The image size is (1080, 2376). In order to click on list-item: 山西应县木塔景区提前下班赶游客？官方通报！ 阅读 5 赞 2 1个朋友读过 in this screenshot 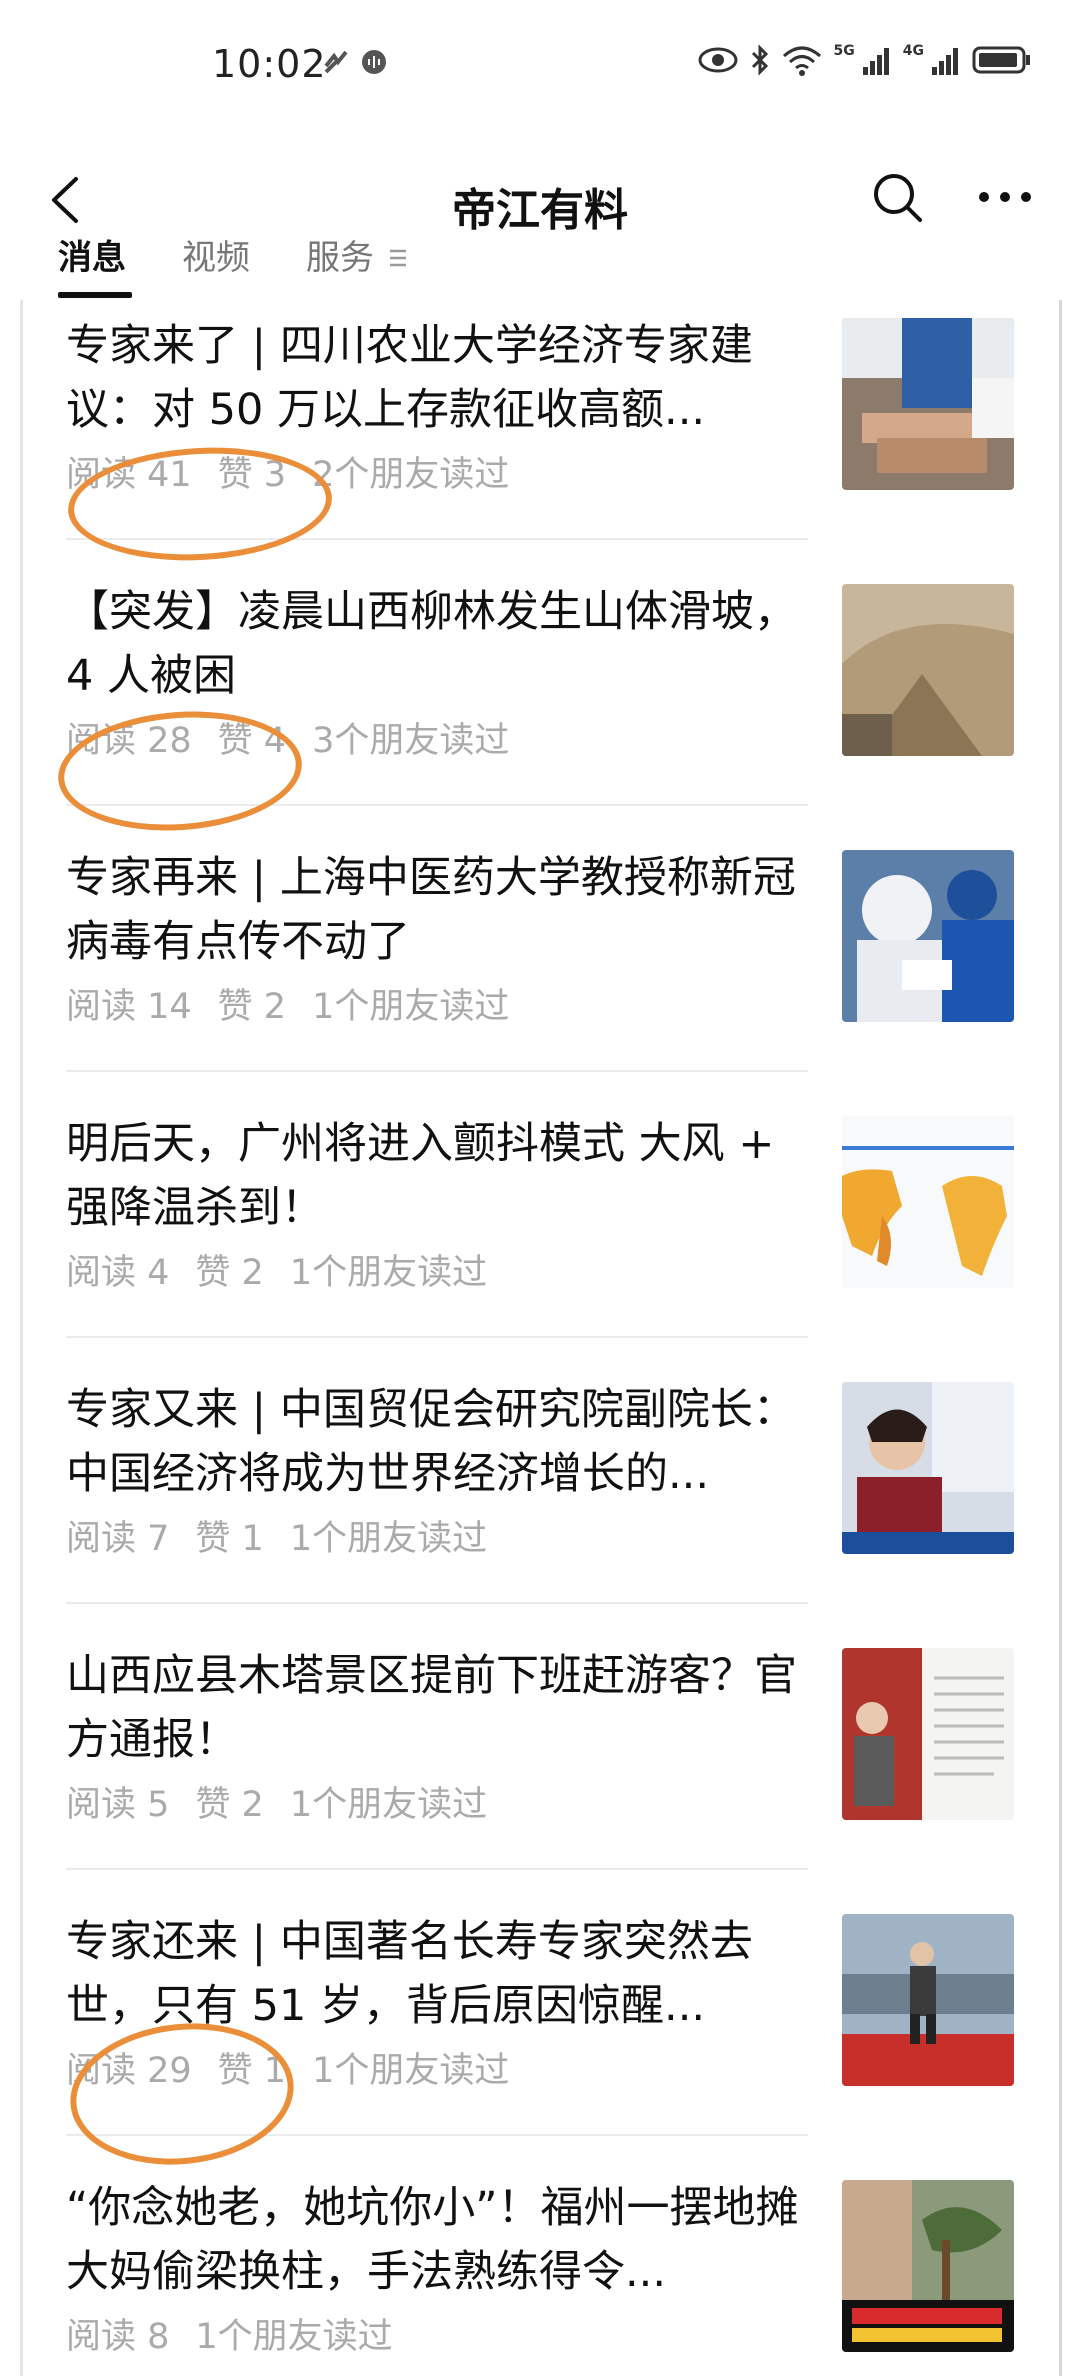, I will do `click(540, 1763)`.